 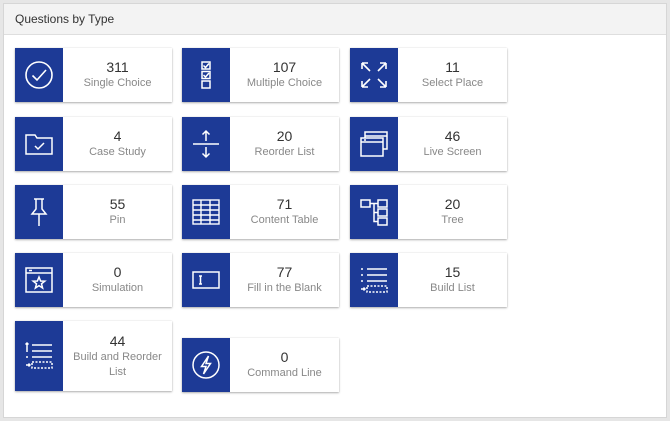 I want to click on lightning-circle-icon, so click(x=206, y=365).